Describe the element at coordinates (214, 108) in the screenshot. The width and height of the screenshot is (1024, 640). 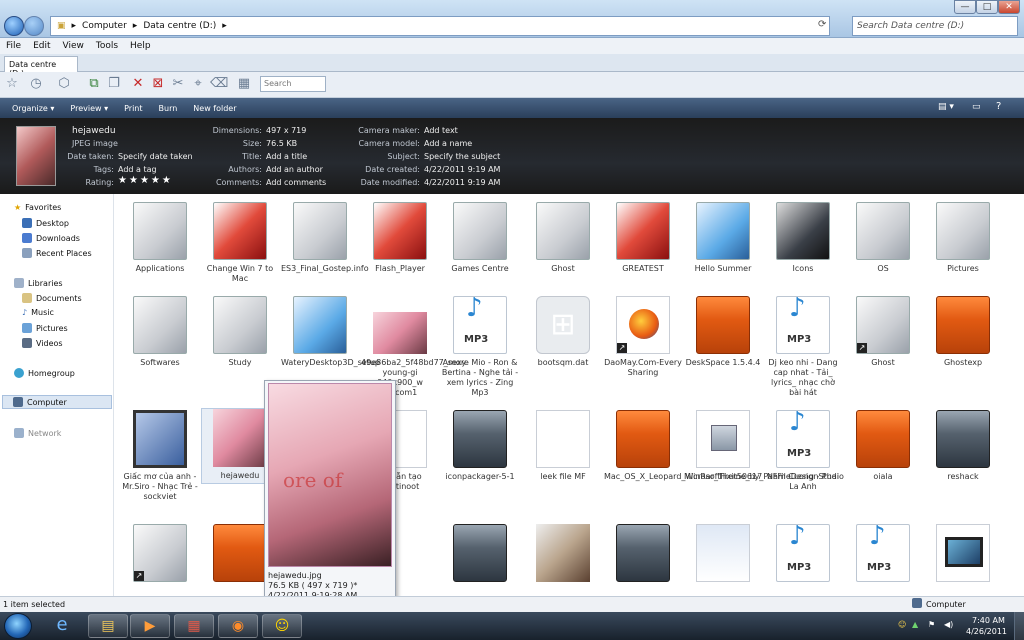
I see `new-folder-button: New folder` at that location.